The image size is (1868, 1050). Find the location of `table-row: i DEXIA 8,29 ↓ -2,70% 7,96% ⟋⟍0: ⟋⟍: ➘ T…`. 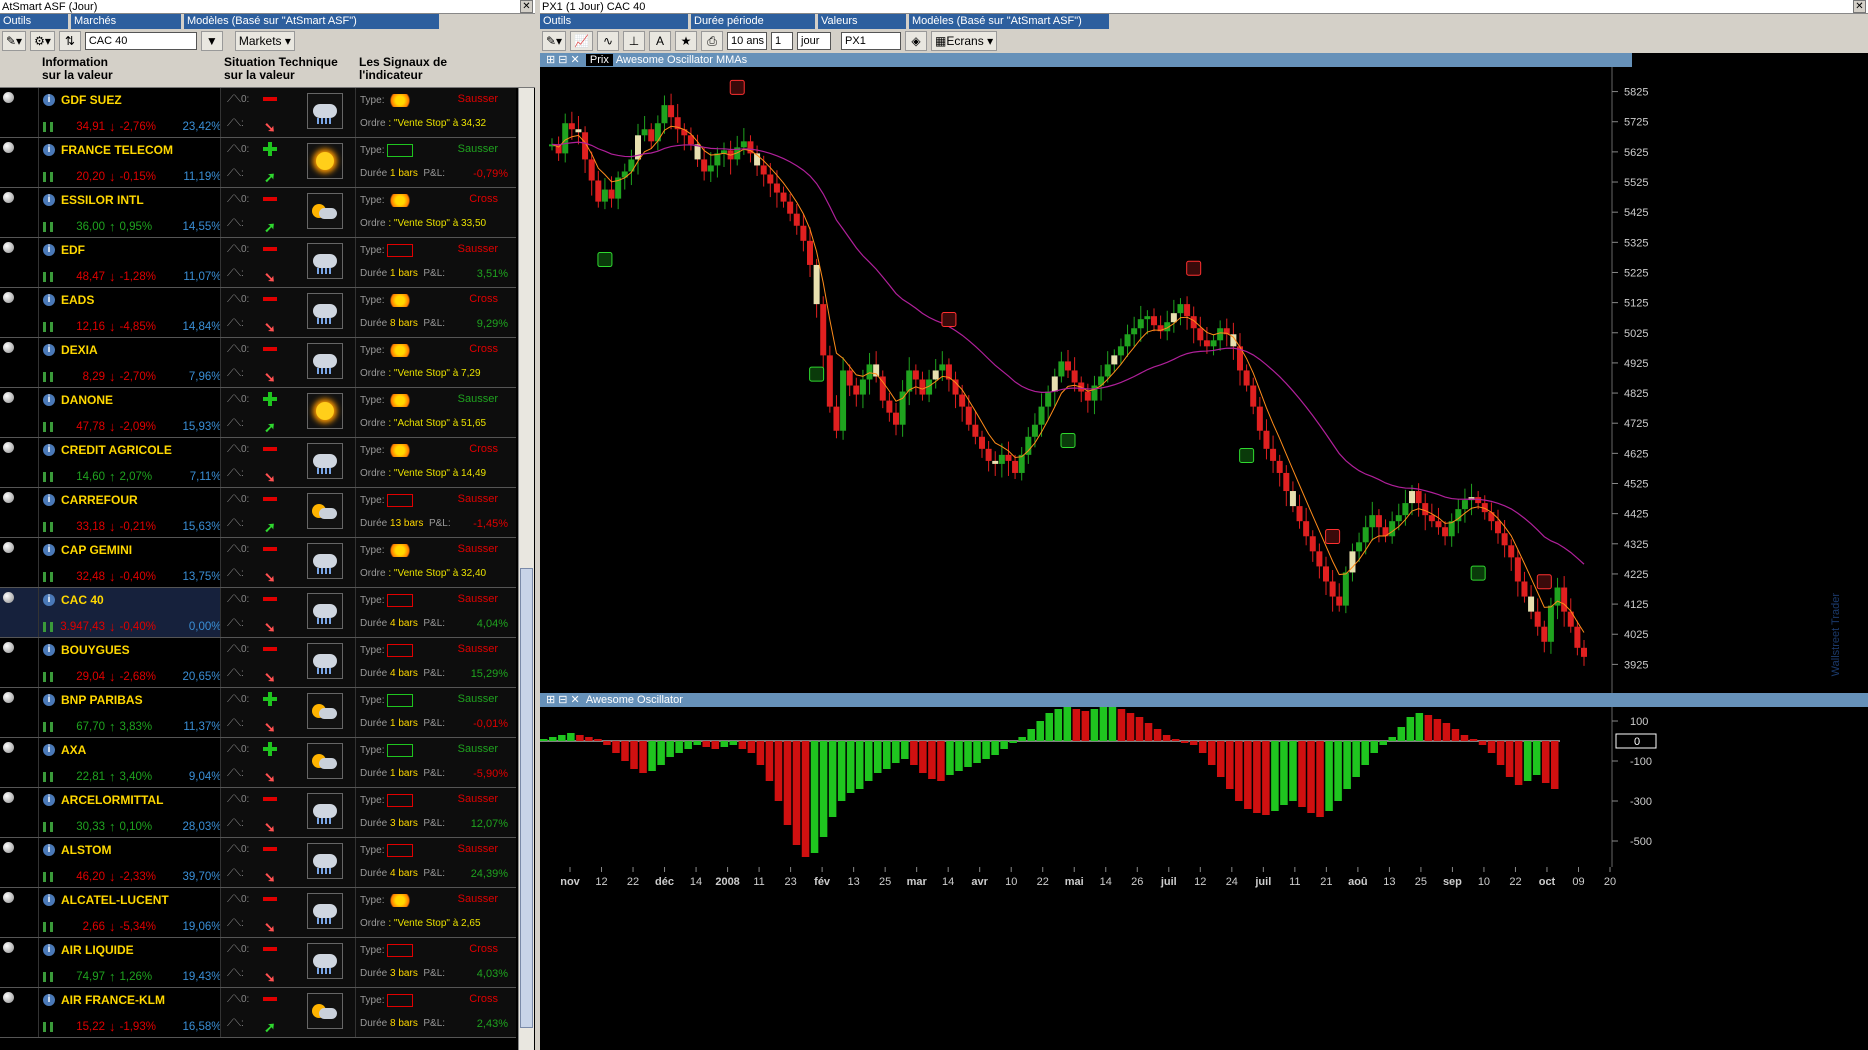

table-row: i DEXIA 8,29 ↓ -2,70% 7,96% ⟋⟍0: ⟋⟍: ➘ T… is located at coordinates (258, 363).